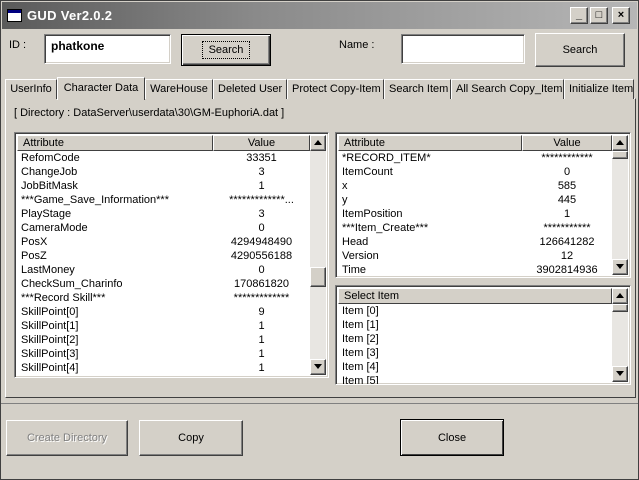 The height and width of the screenshot is (480, 639). What do you see at coordinates (358, 339) in the screenshot?
I see `list-item: Item [2]` at bounding box center [358, 339].